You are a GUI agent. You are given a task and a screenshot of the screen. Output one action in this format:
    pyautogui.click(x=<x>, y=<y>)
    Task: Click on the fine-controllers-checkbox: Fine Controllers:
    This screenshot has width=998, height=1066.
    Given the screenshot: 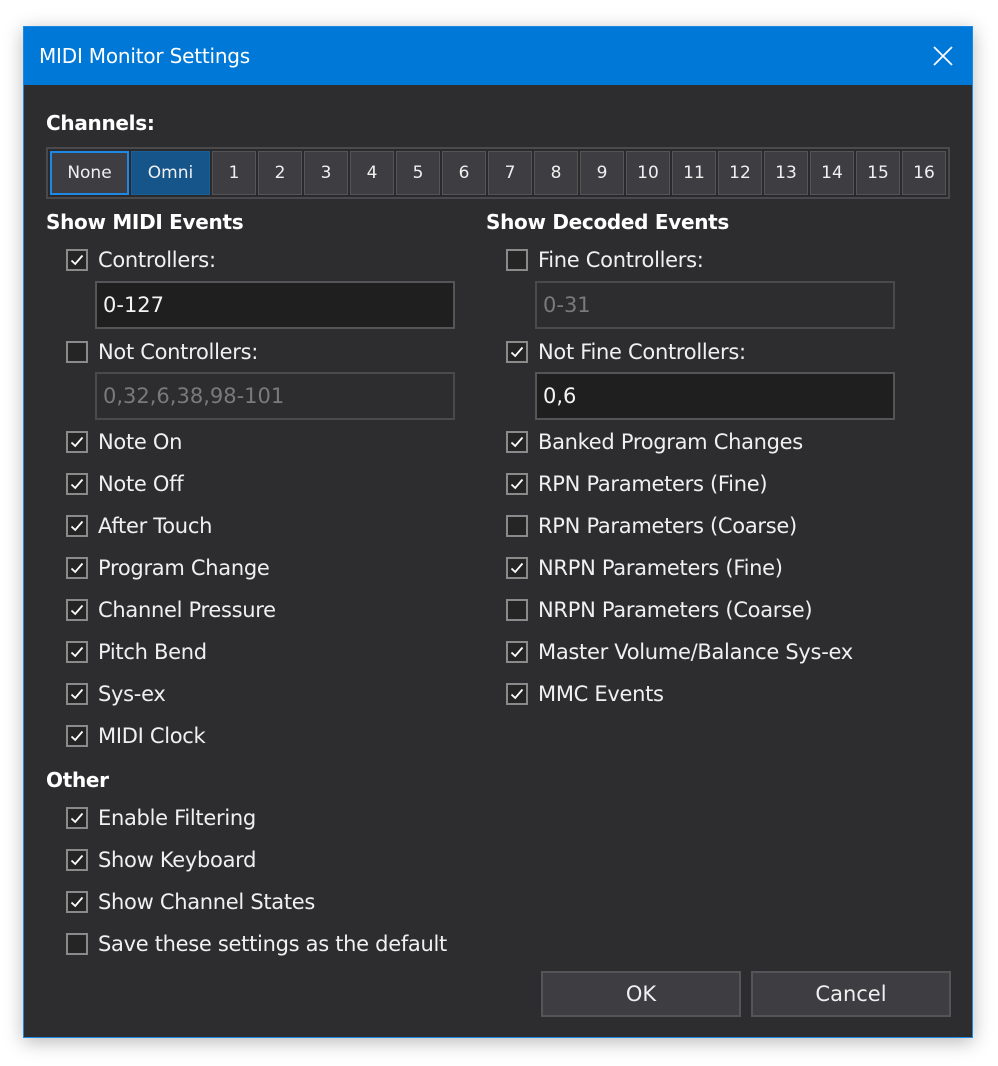 What is the action you would take?
    pyautogui.click(x=605, y=260)
    